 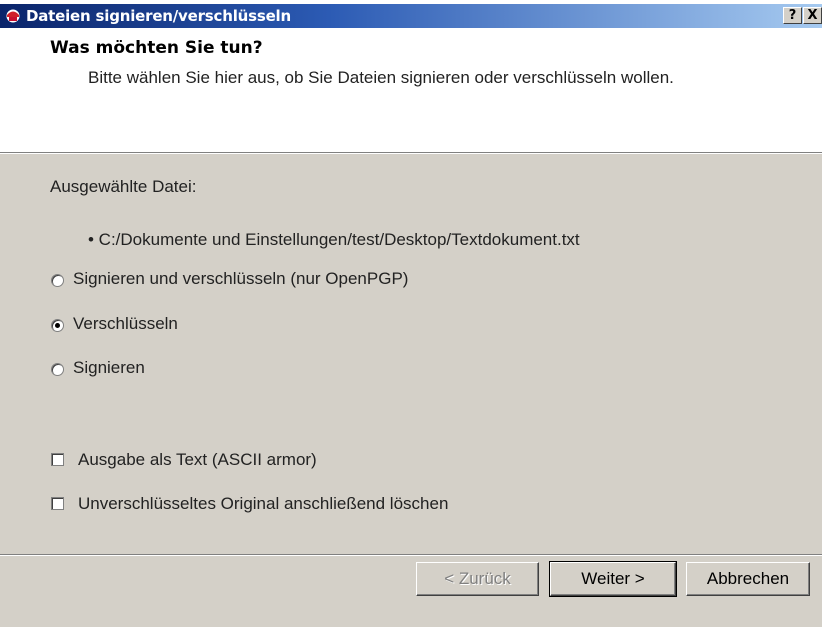 What do you see at coordinates (792, 15) in the screenshot?
I see `help-button: ?` at bounding box center [792, 15].